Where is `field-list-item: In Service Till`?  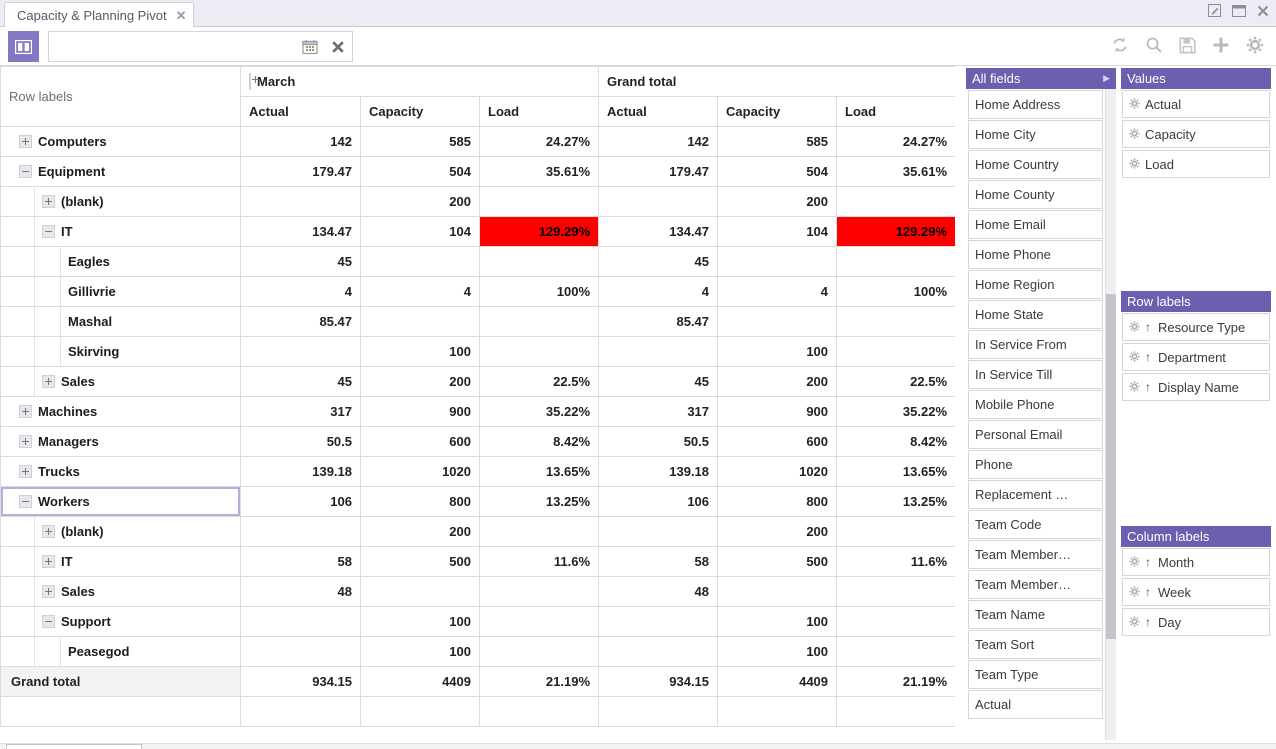 field-list-item: In Service Till is located at coordinates (1035, 374).